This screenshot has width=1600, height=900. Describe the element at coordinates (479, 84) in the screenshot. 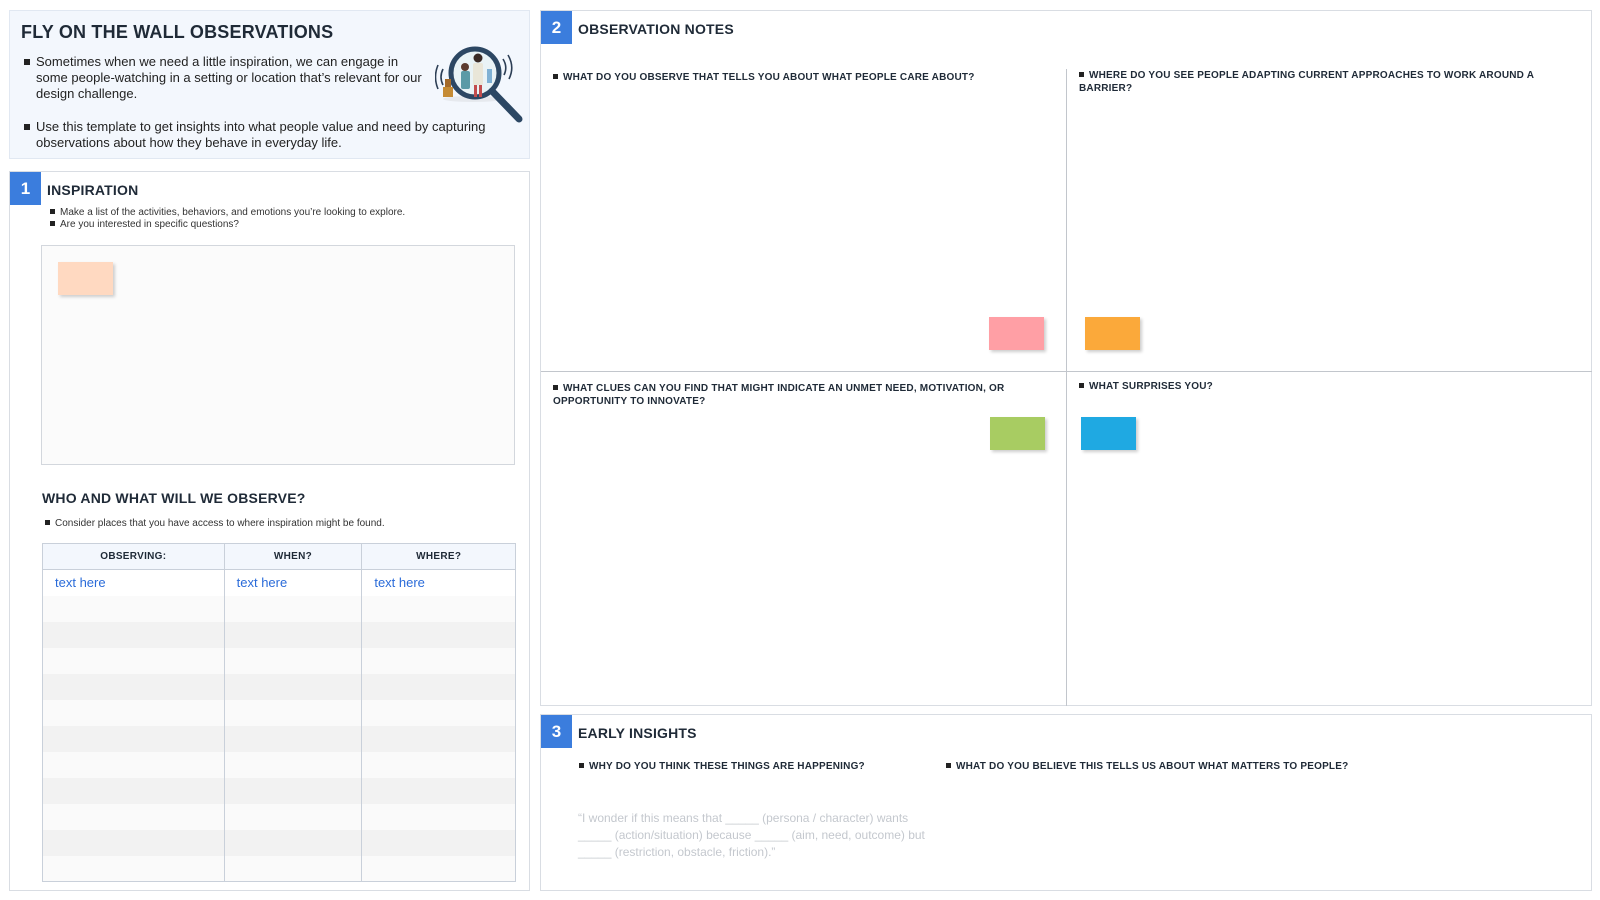

I see `magnifying-glass-people-icon` at that location.